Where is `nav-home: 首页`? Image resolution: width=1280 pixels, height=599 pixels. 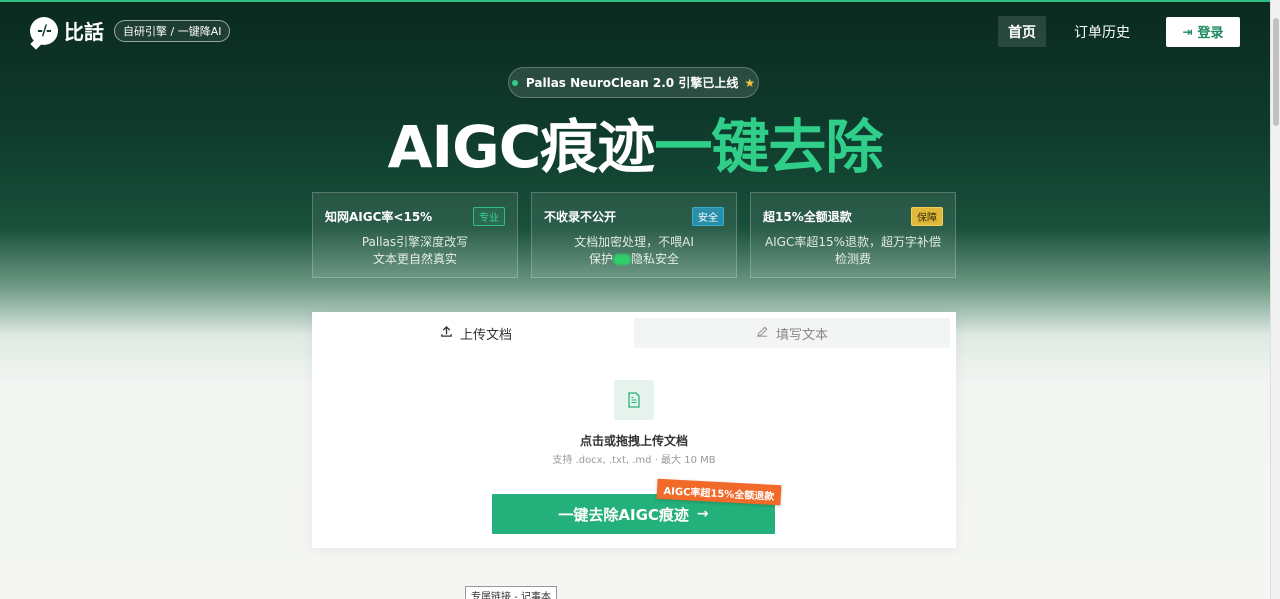
nav-home: 首页 is located at coordinates (1022, 31).